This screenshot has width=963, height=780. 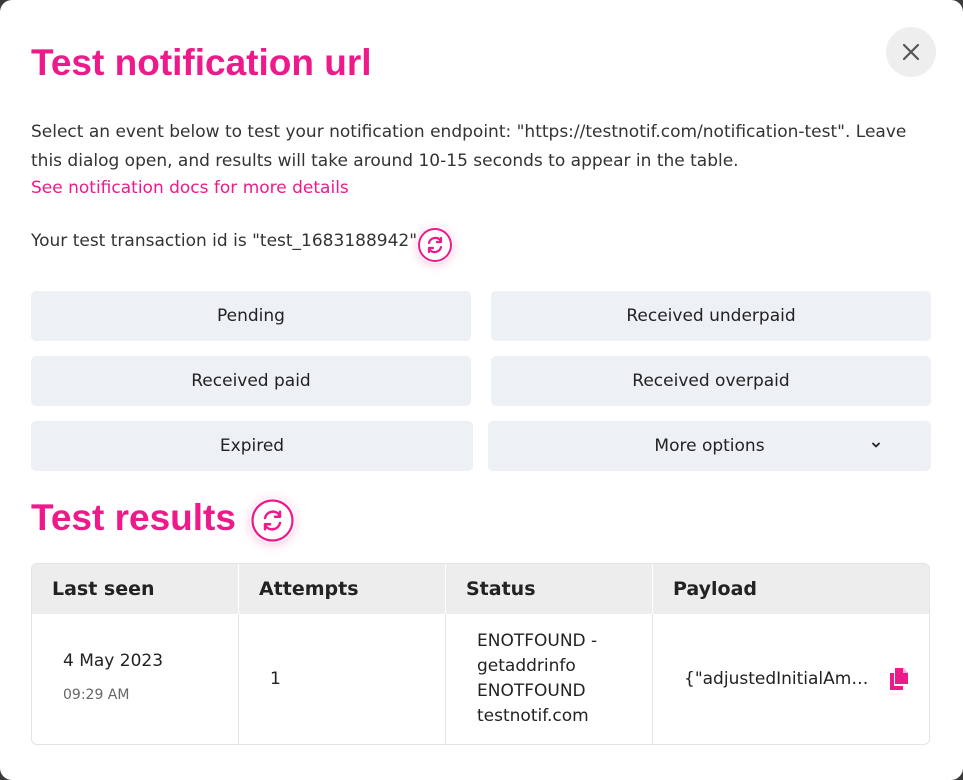 I want to click on received-overpaid-event-button: Received overpaid, so click(x=711, y=381).